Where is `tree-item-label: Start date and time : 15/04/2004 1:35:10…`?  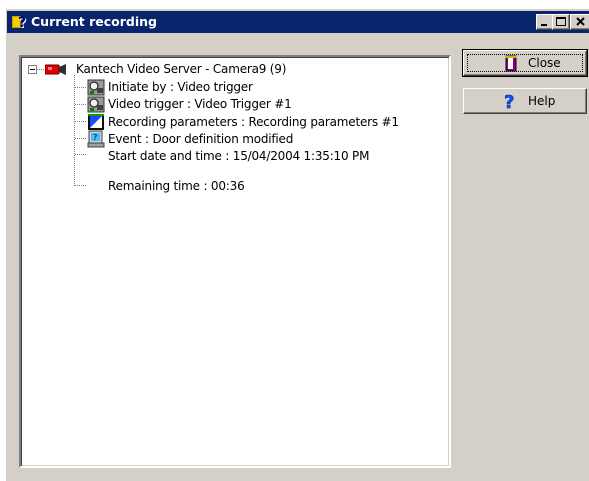 tree-item-label: Start date and time : 15/04/2004 1:35:10… is located at coordinates (239, 156).